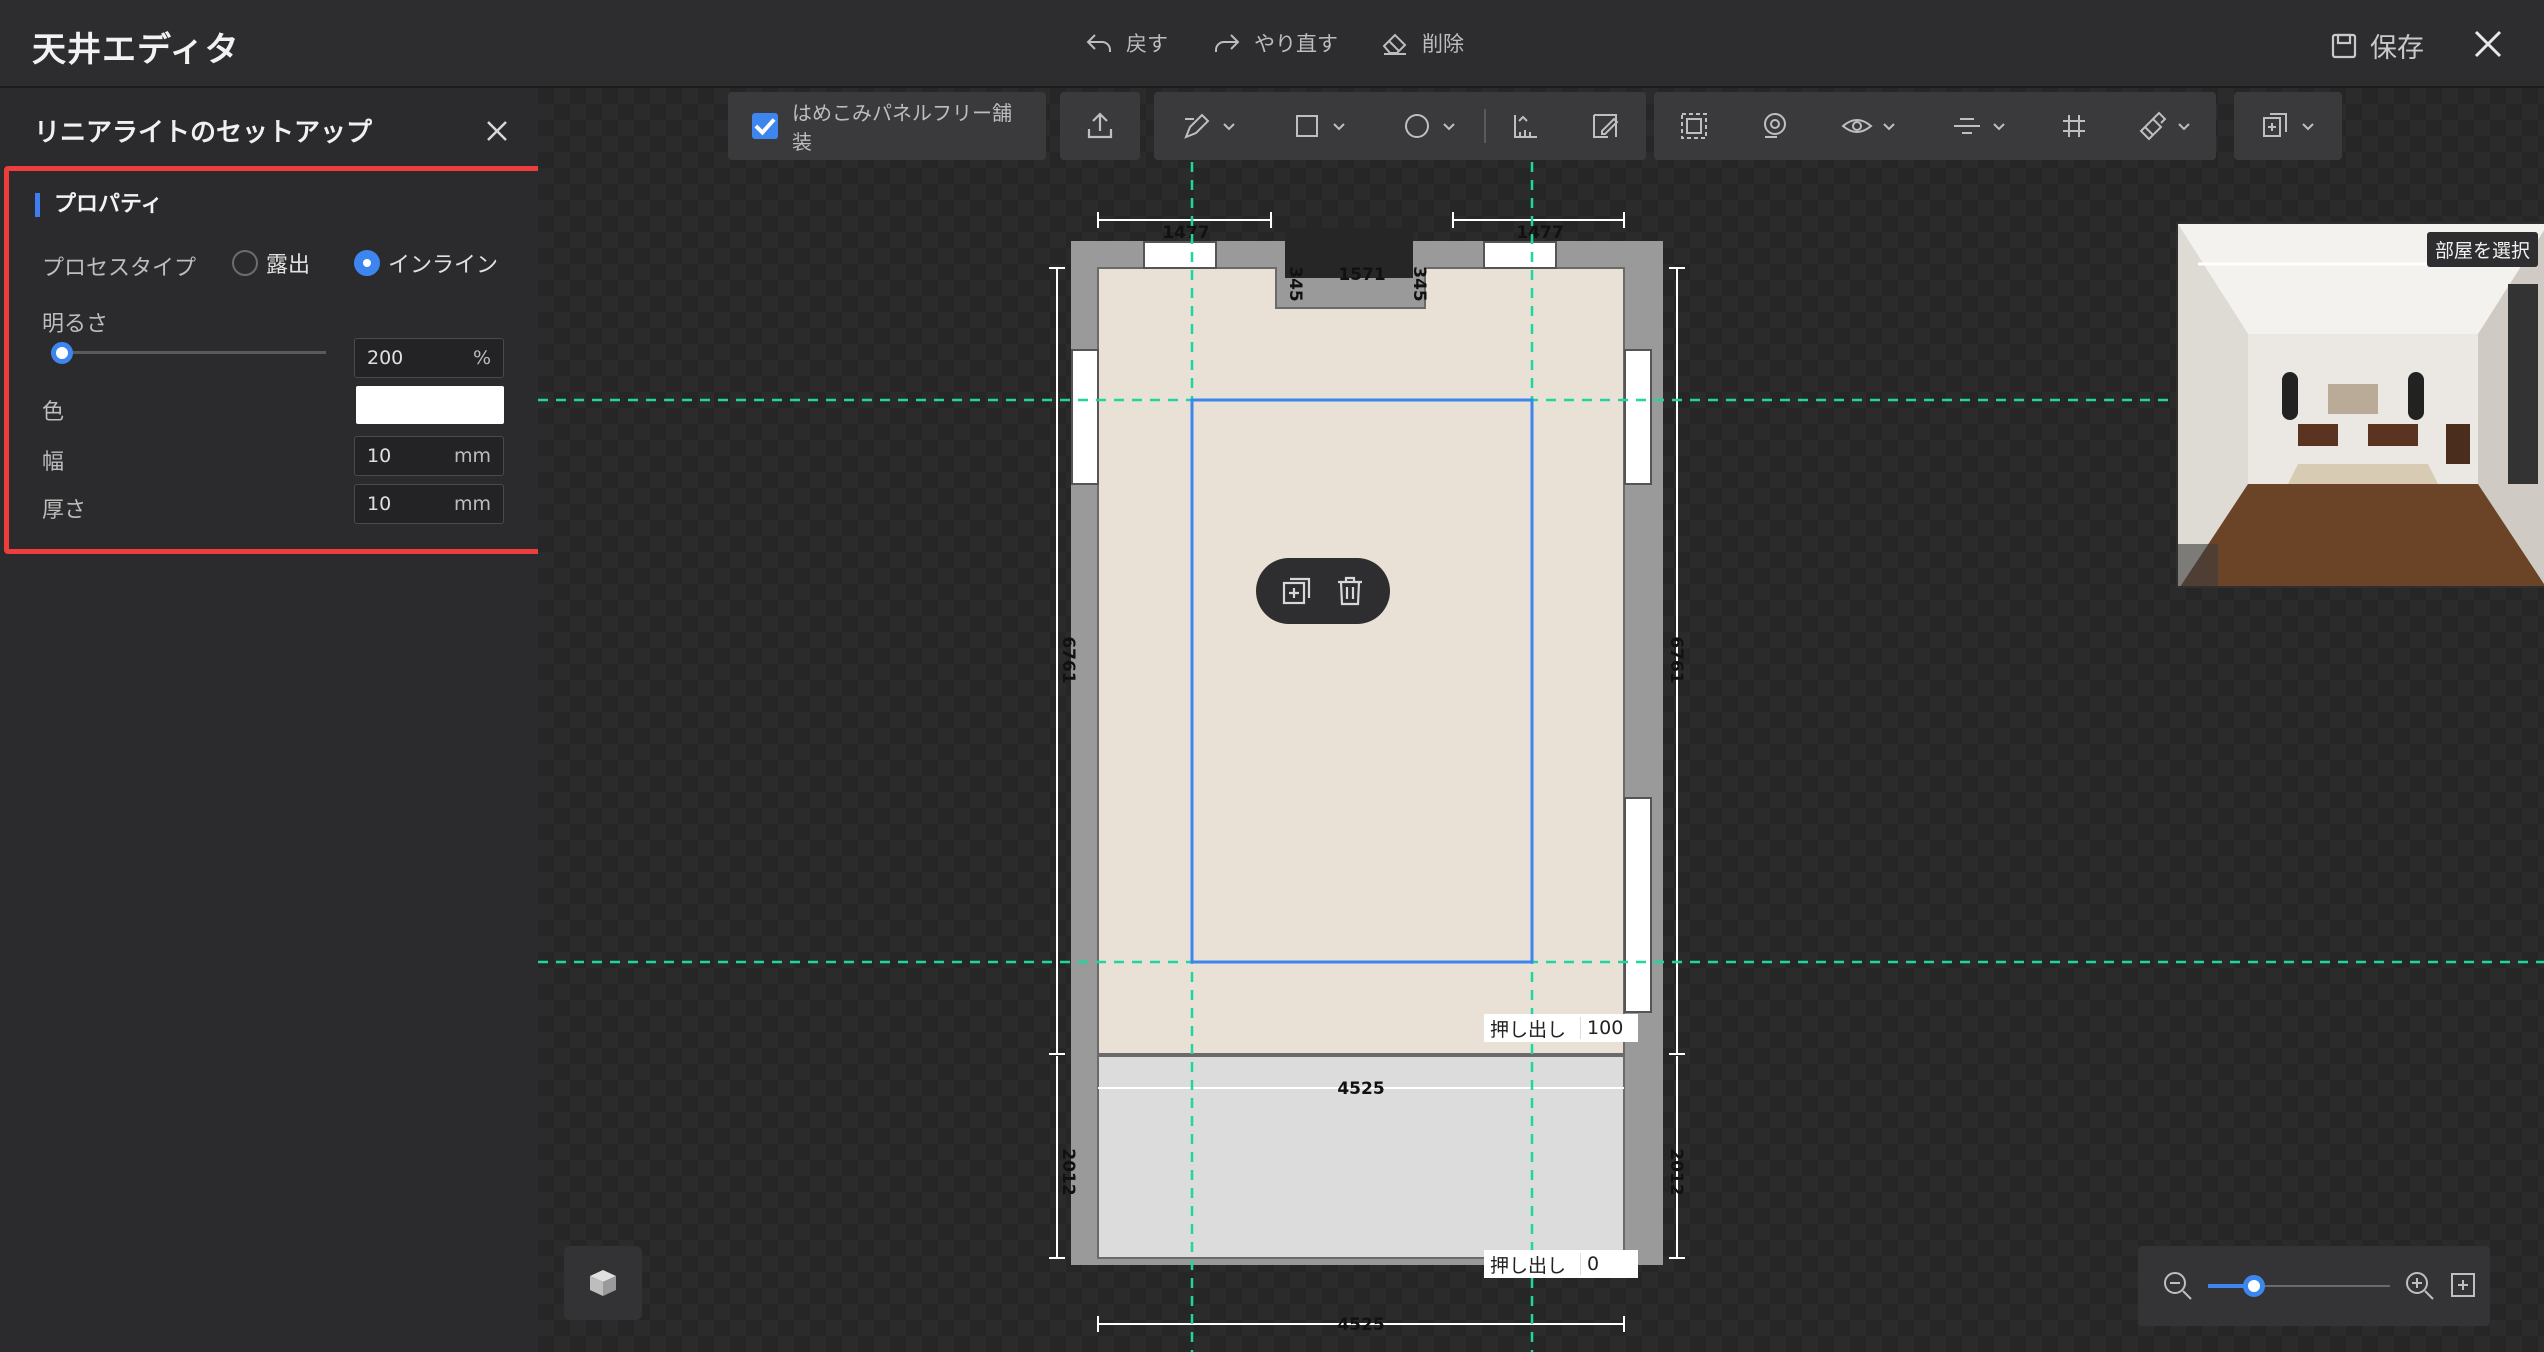 This screenshot has width=2544, height=1352. What do you see at coordinates (1350, 591) in the screenshot?
I see `trash-icon` at bounding box center [1350, 591].